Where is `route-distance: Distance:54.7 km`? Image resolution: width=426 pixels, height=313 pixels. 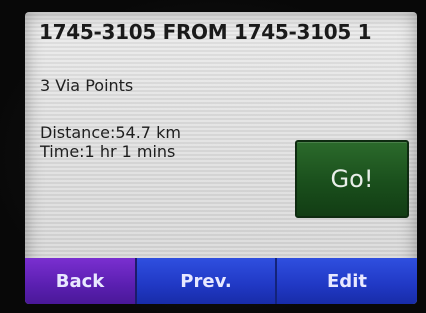
route-distance: Distance:54.7 km is located at coordinates (110, 132).